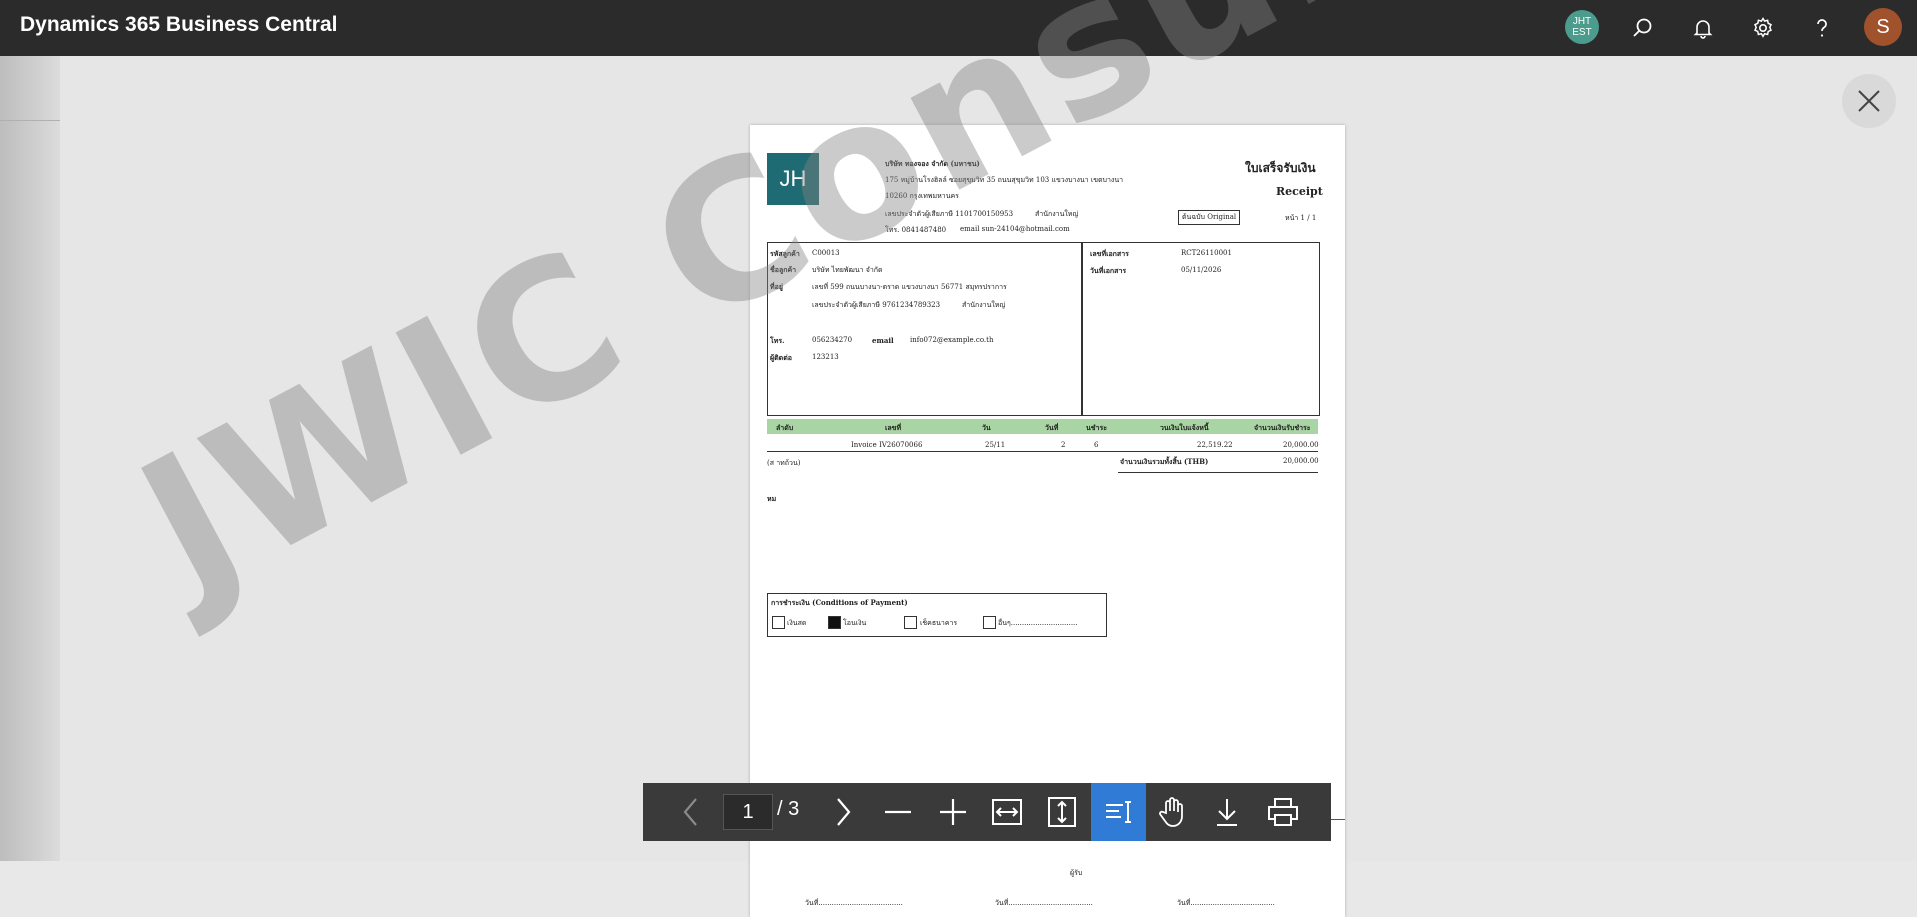  What do you see at coordinates (958, 28) in the screenshot?
I see `top-app-bar: Dynamics 365 Business Central JHT EST S` at bounding box center [958, 28].